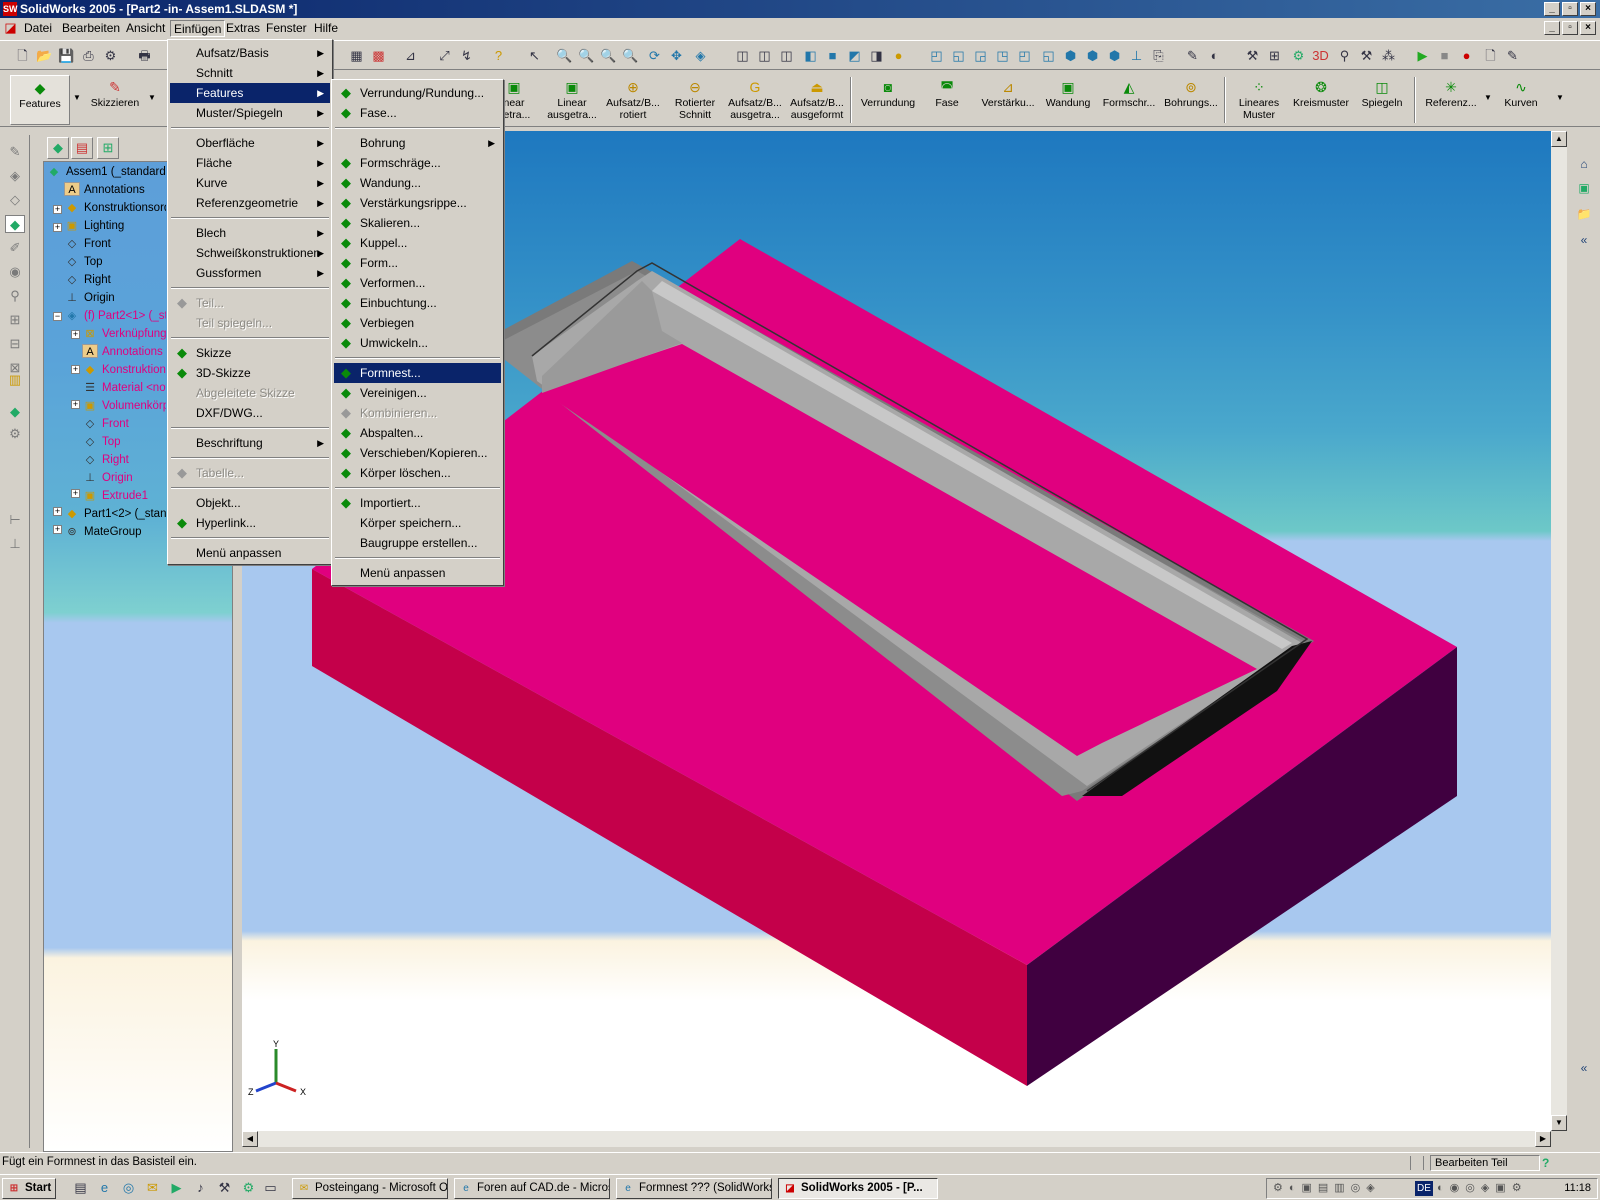 Image resolution: width=1600 pixels, height=1200 pixels. Describe the element at coordinates (250, 253) in the screenshot. I see `menu-item-schweisskonstruktionen: Schweißkonstruktionen ▶` at that location.